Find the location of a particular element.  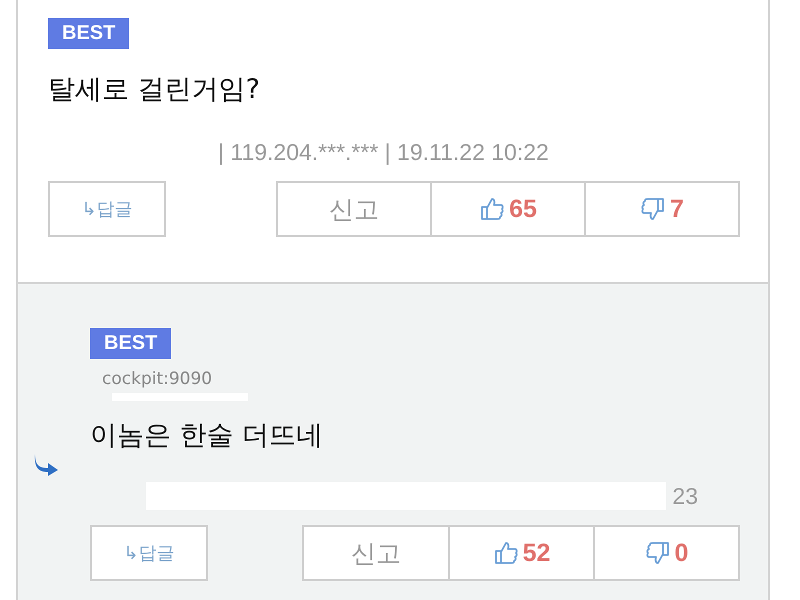

author-name: cockpit:9090 is located at coordinates (157, 379).